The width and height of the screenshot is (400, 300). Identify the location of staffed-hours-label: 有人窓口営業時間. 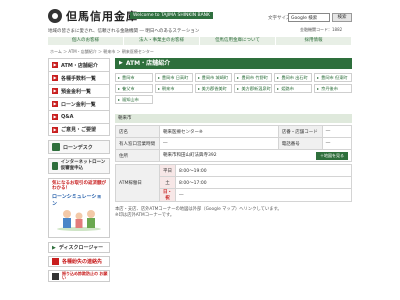
(137, 143).